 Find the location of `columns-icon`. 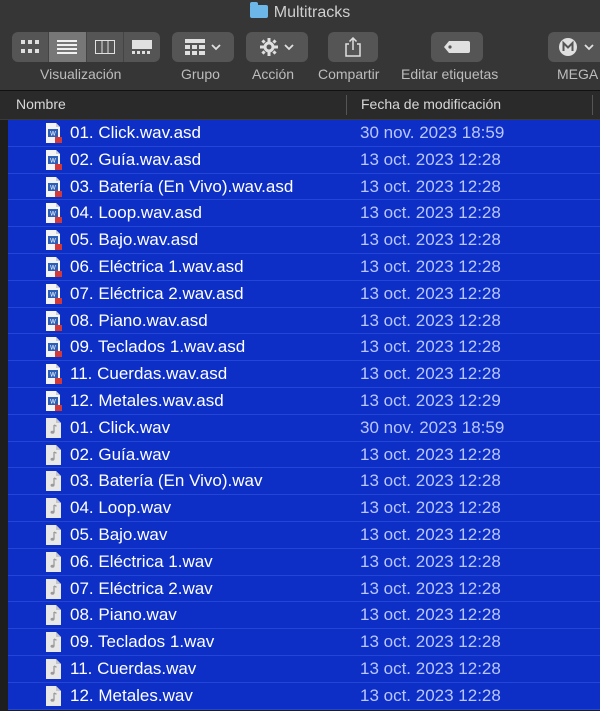

columns-icon is located at coordinates (104, 47).